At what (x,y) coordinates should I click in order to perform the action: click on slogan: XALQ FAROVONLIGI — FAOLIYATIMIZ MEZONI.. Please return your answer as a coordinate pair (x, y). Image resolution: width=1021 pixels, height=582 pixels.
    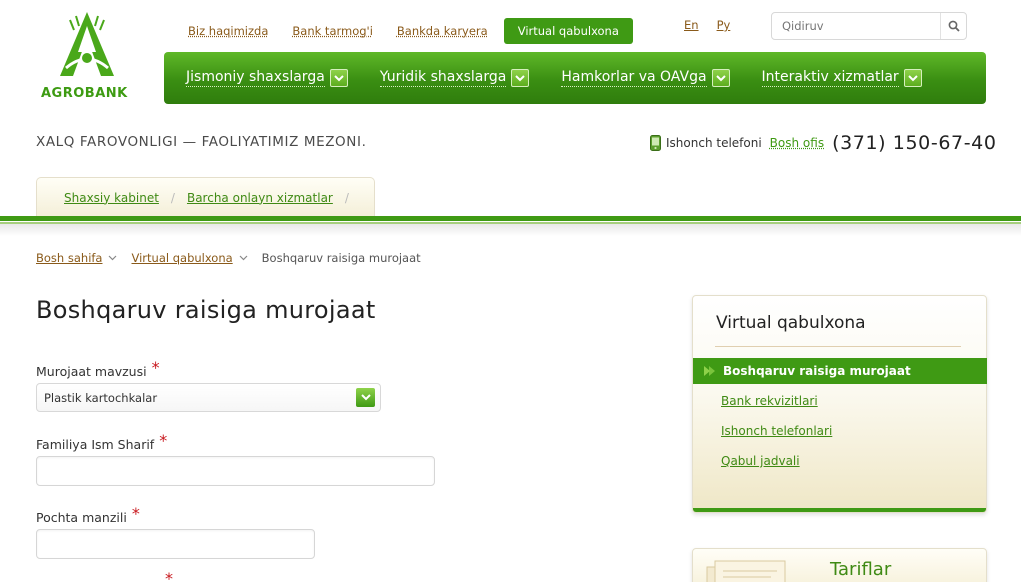
    Looking at the image, I should click on (201, 142).